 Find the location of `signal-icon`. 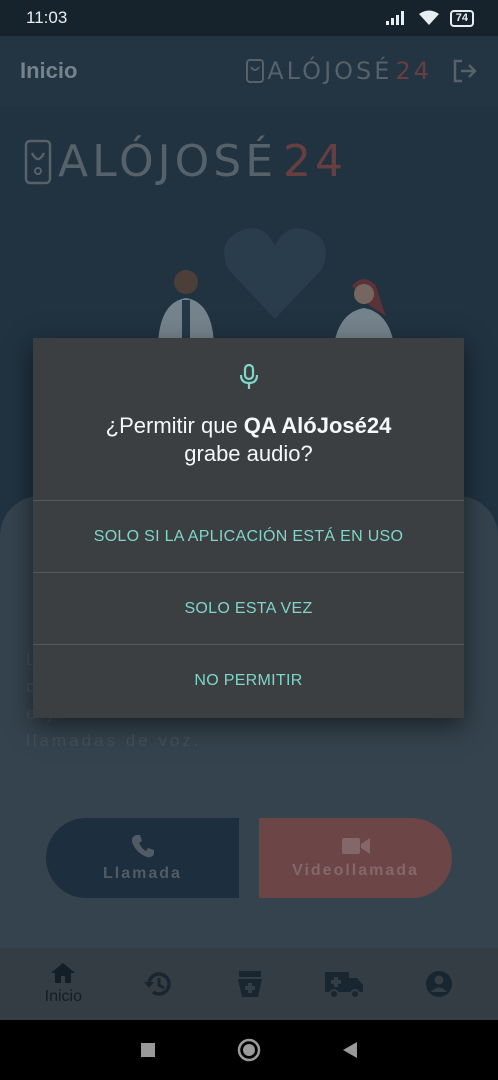

signal-icon is located at coordinates (394, 18).